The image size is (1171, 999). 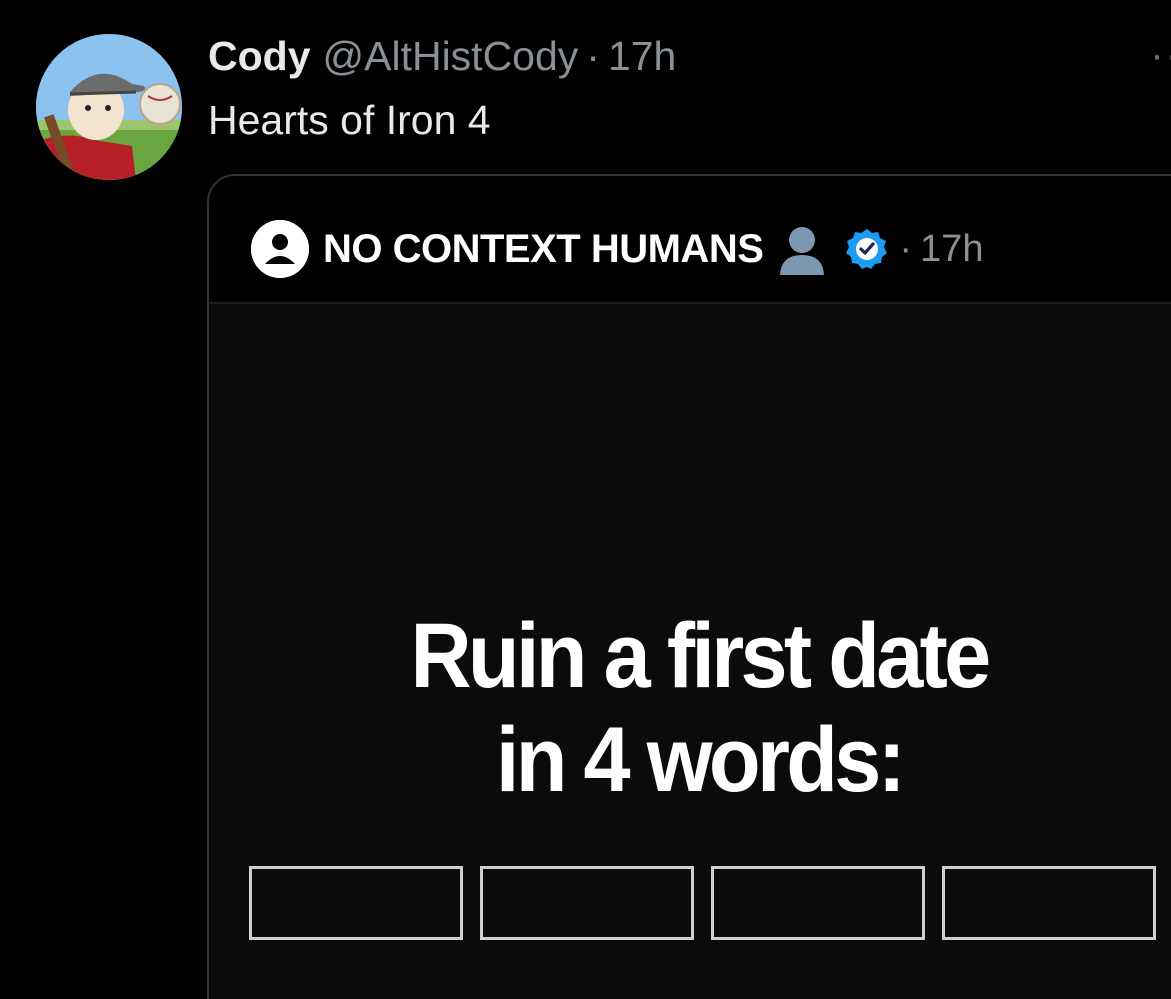 I want to click on avatar-image, so click(x=109, y=107).